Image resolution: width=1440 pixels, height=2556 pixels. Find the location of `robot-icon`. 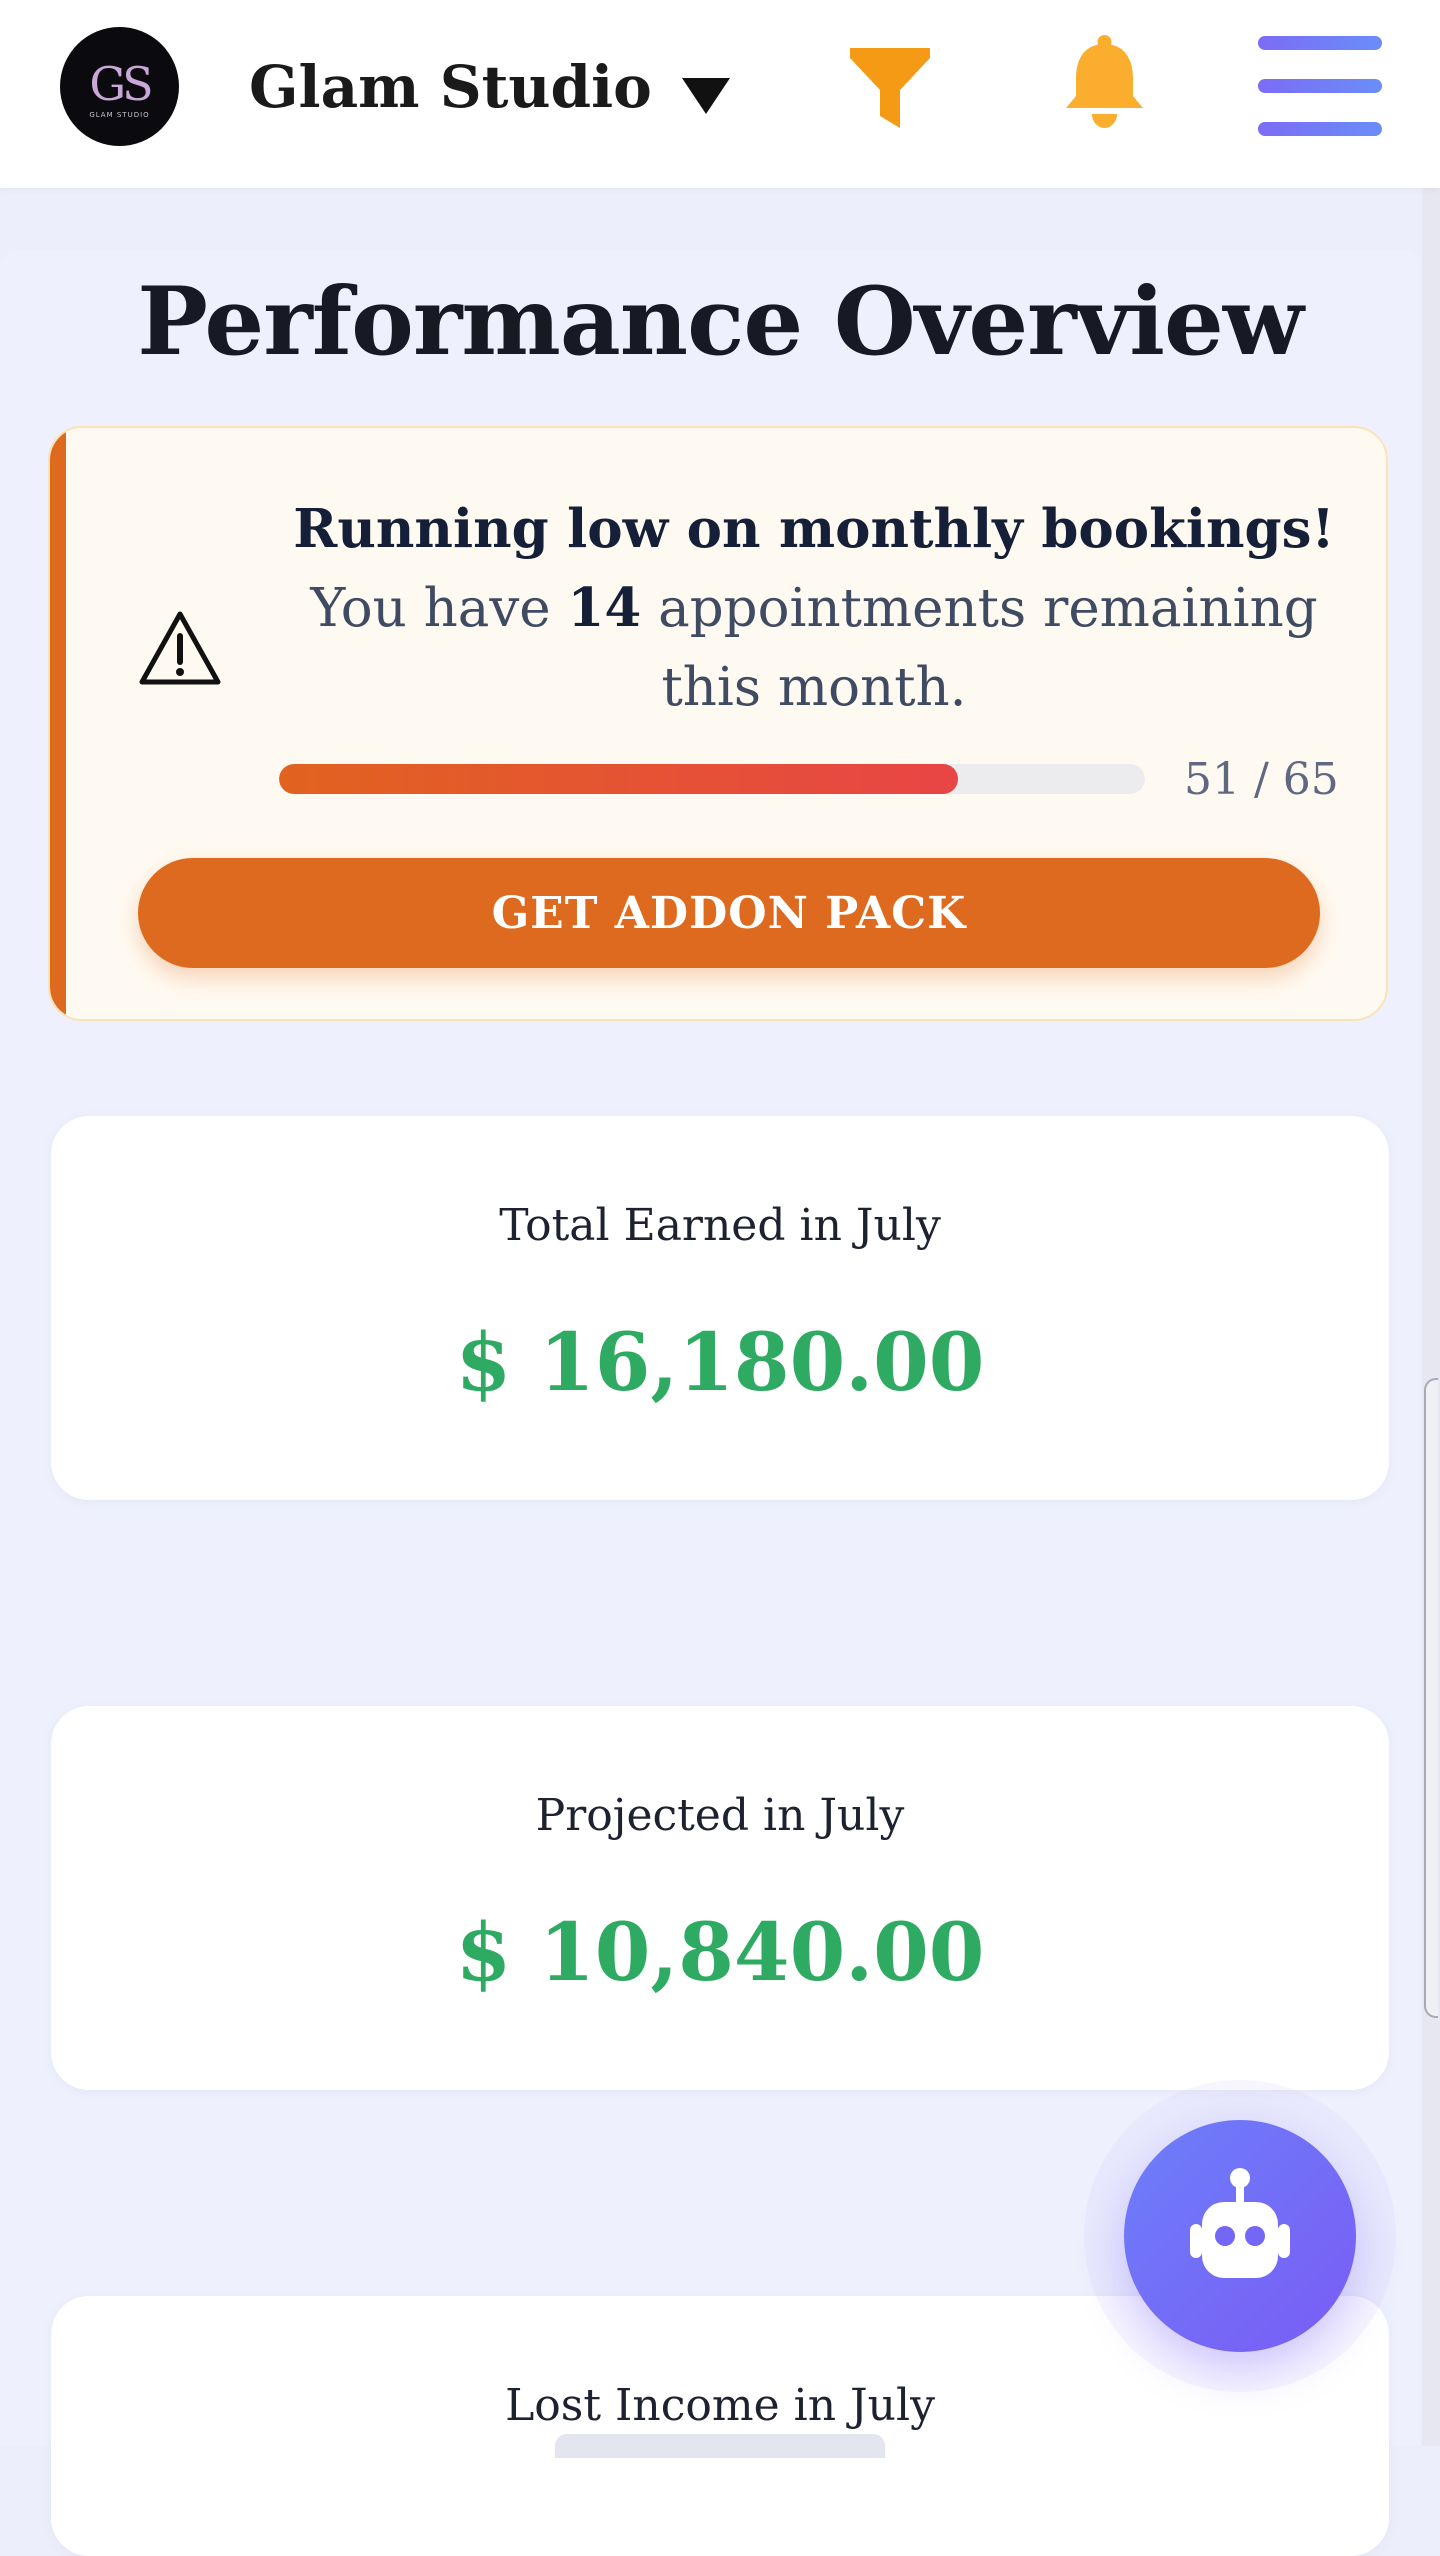

robot-icon is located at coordinates (1240, 2223).